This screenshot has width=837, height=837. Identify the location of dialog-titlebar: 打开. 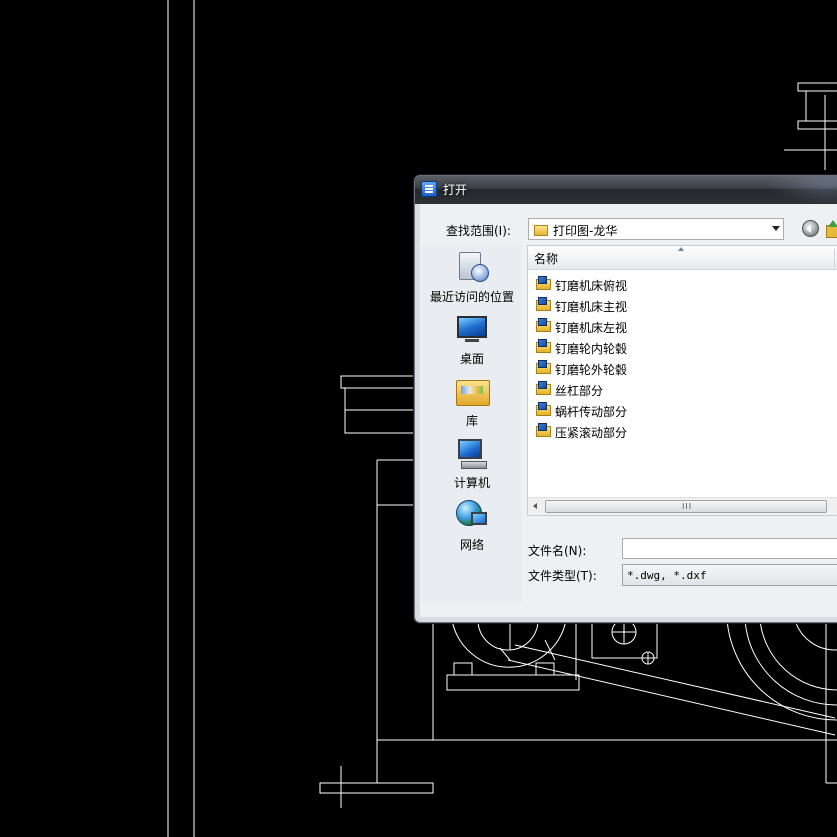
(626, 190).